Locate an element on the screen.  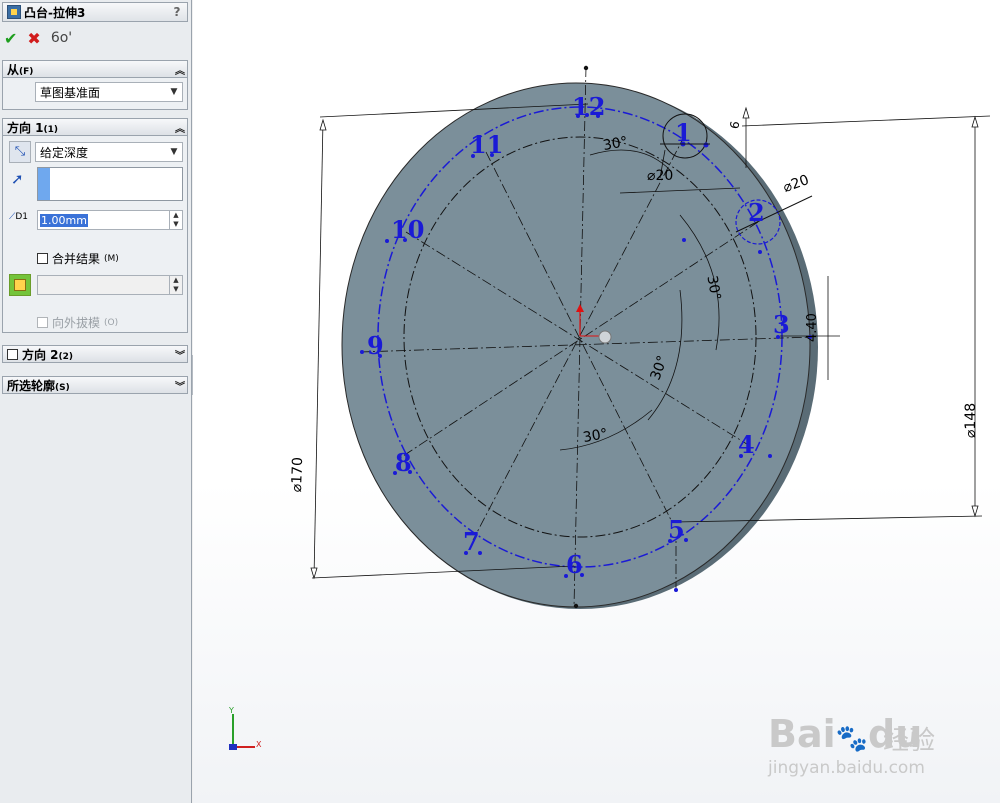
depth-input: 1.00mm ▲ ▼ is located at coordinates (110, 220).